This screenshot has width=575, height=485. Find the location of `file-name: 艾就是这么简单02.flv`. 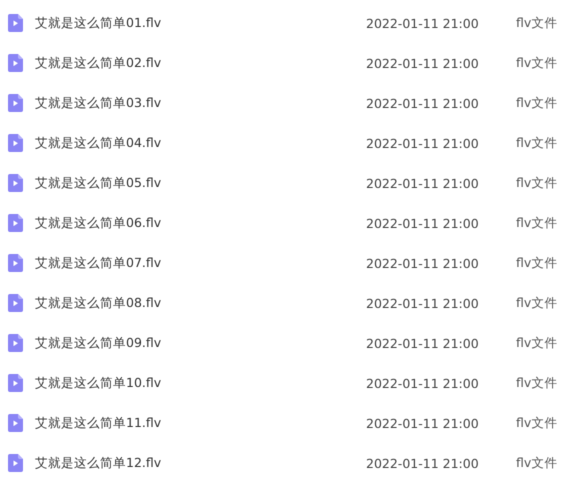

file-name: 艾就是这么简单02.flv is located at coordinates (98, 63).